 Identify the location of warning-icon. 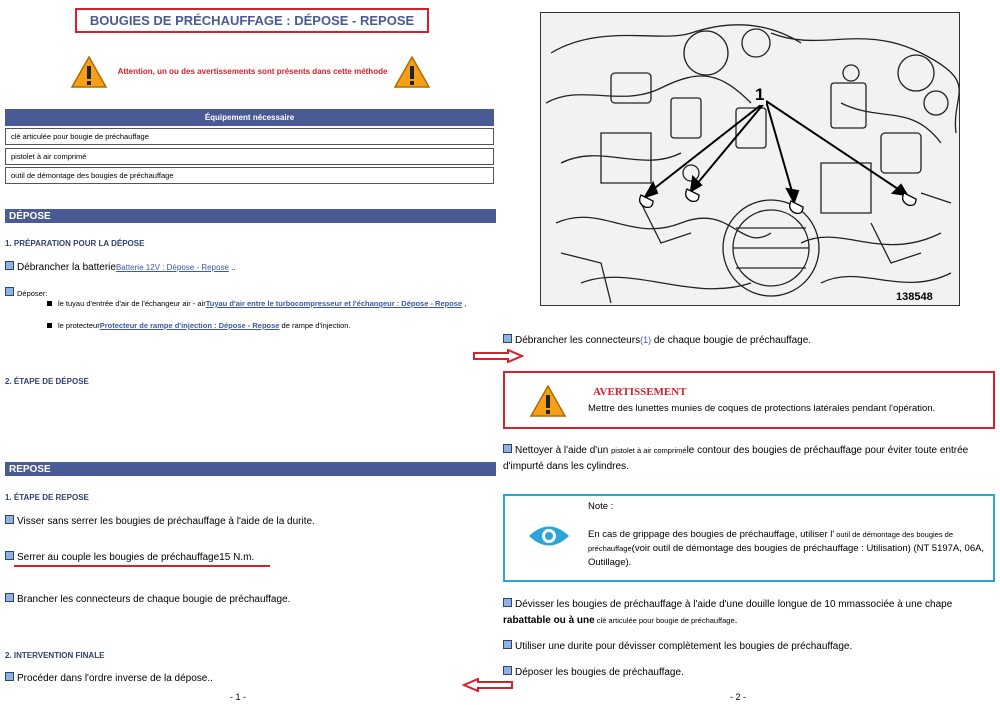
(548, 400).